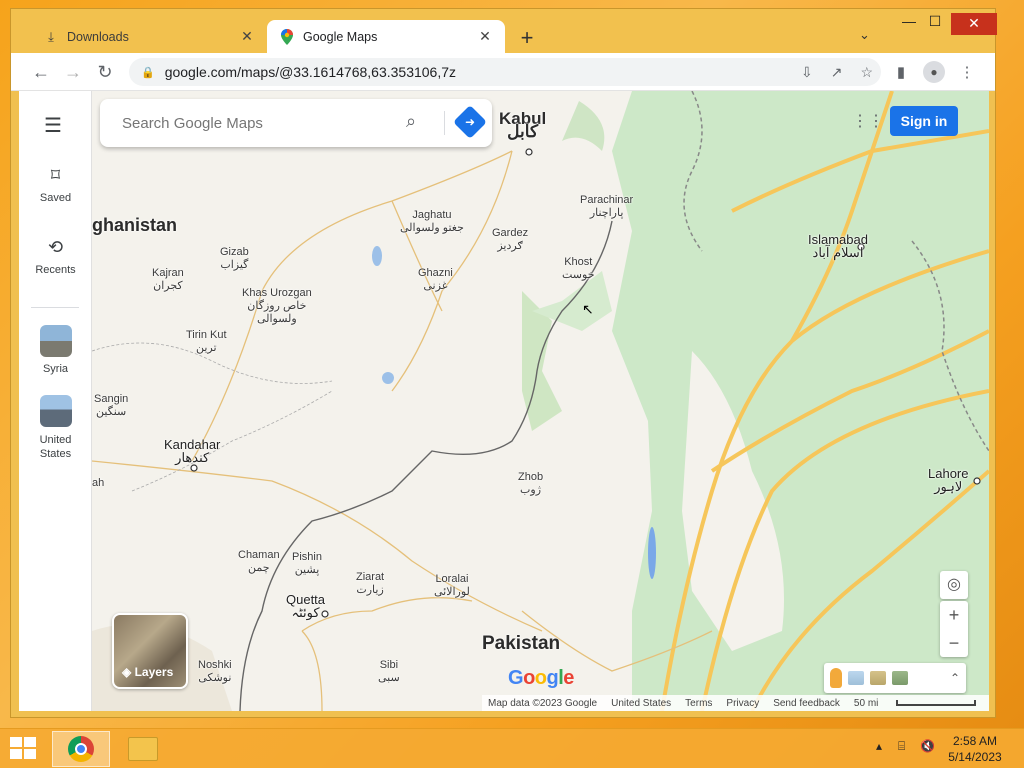 This screenshot has width=1024, height=768. I want to click on map-label-ghazni: Ghazni غزنی, so click(435, 280).